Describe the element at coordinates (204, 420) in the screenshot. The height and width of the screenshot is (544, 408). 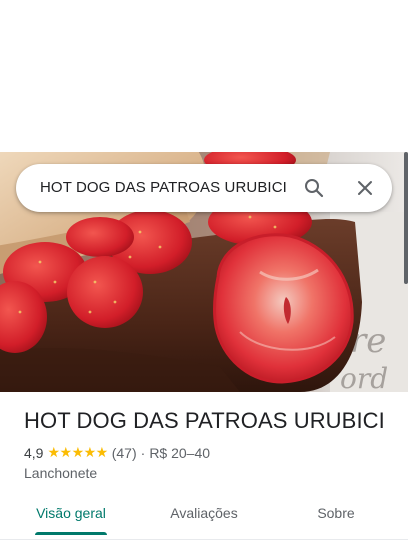
I see `place-title: HOT DOG DAS PATROAS URUBICI` at that location.